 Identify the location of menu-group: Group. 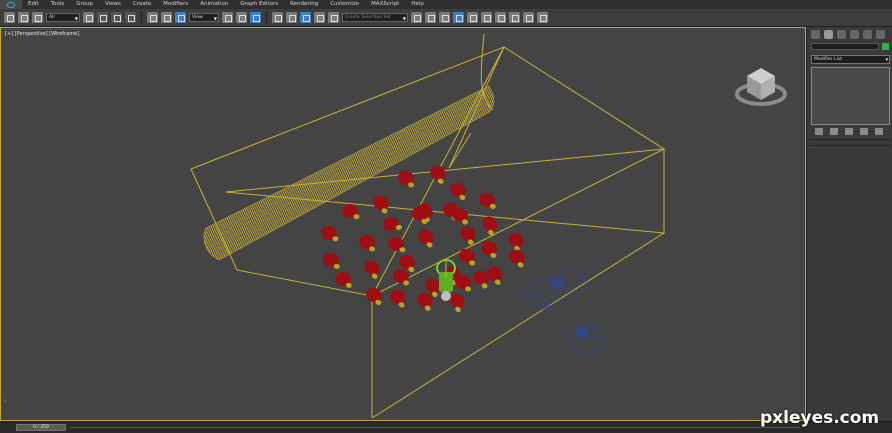
(84, 4).